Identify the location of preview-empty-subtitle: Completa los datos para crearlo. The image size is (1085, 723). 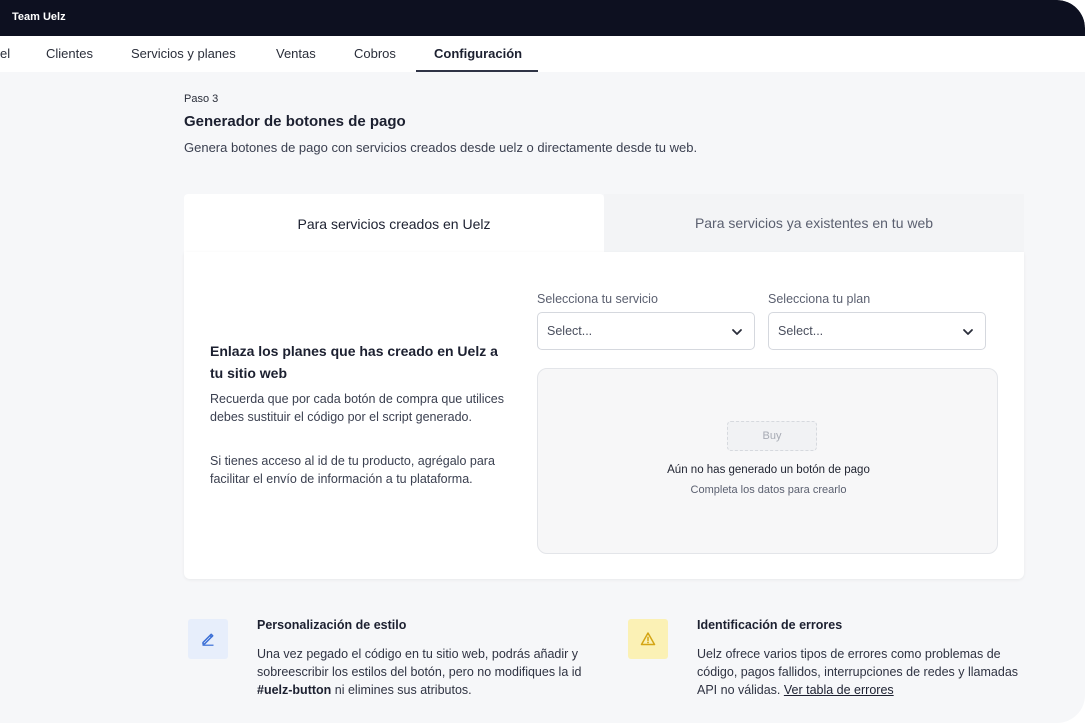
(768, 490).